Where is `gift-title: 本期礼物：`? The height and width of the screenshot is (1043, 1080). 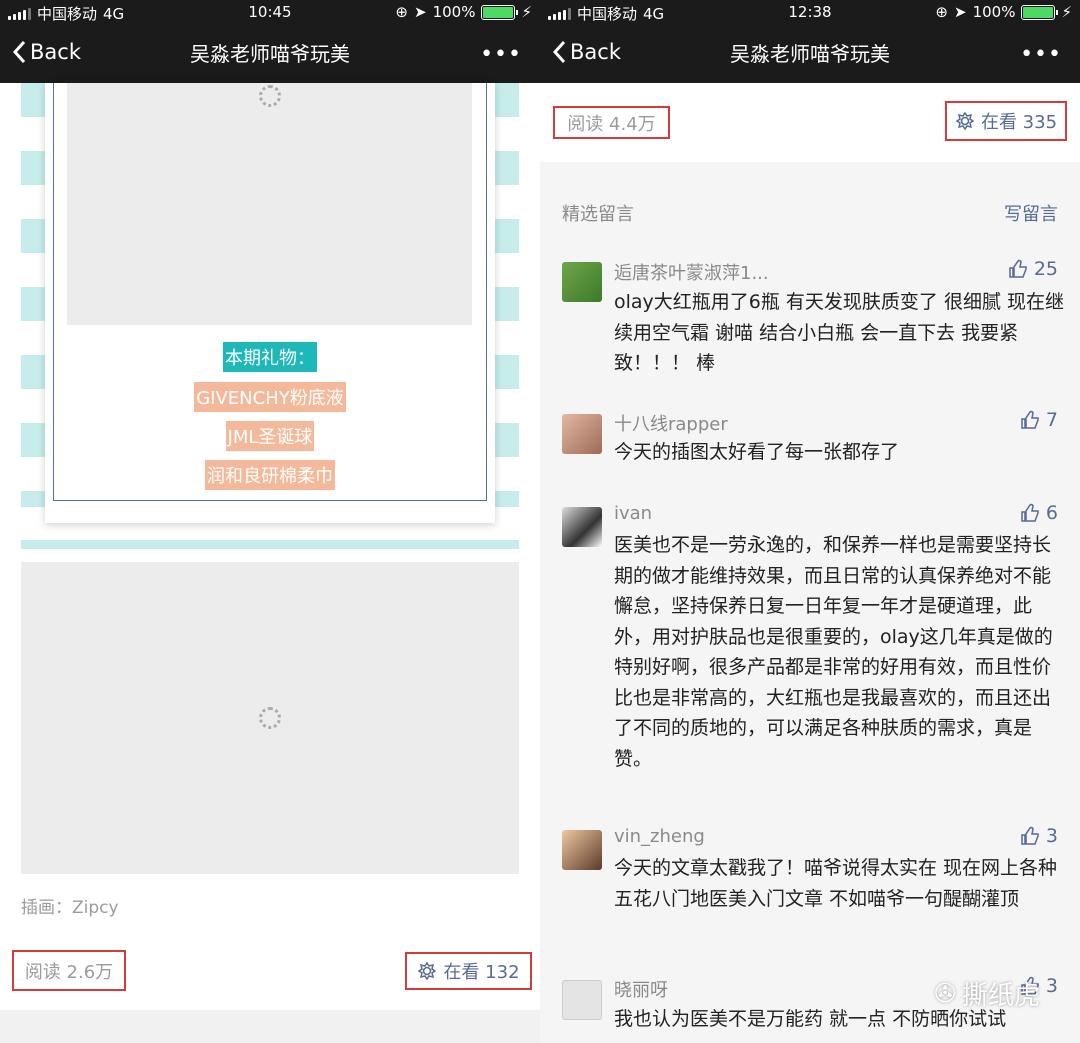 gift-title: 本期礼物： is located at coordinates (270, 357).